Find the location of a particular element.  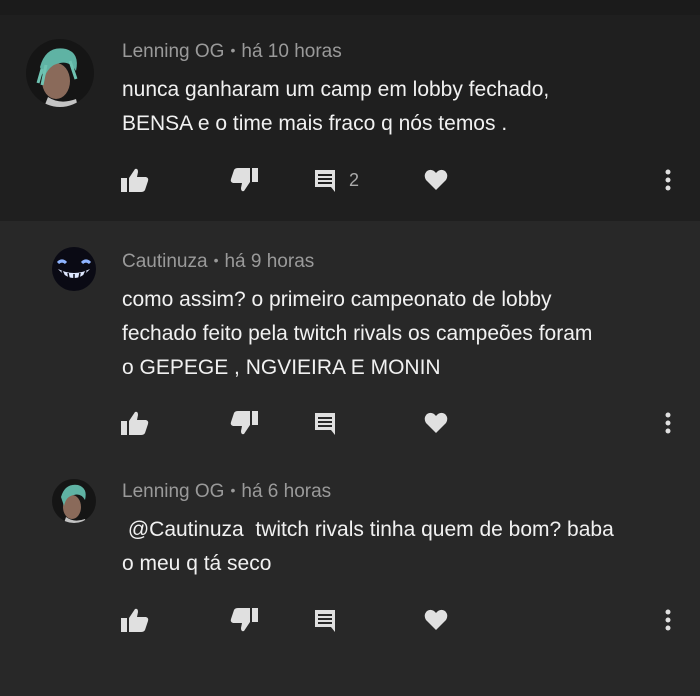

comment-line: o GEPEGE , NGVIEIRA E MONIN is located at coordinates (281, 367).